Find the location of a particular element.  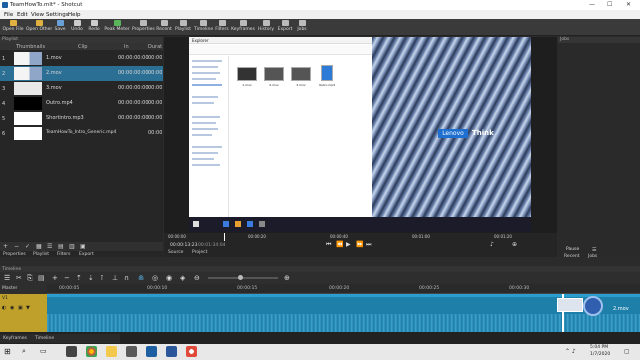

split-icon: ⊺ is located at coordinates (102, 278).